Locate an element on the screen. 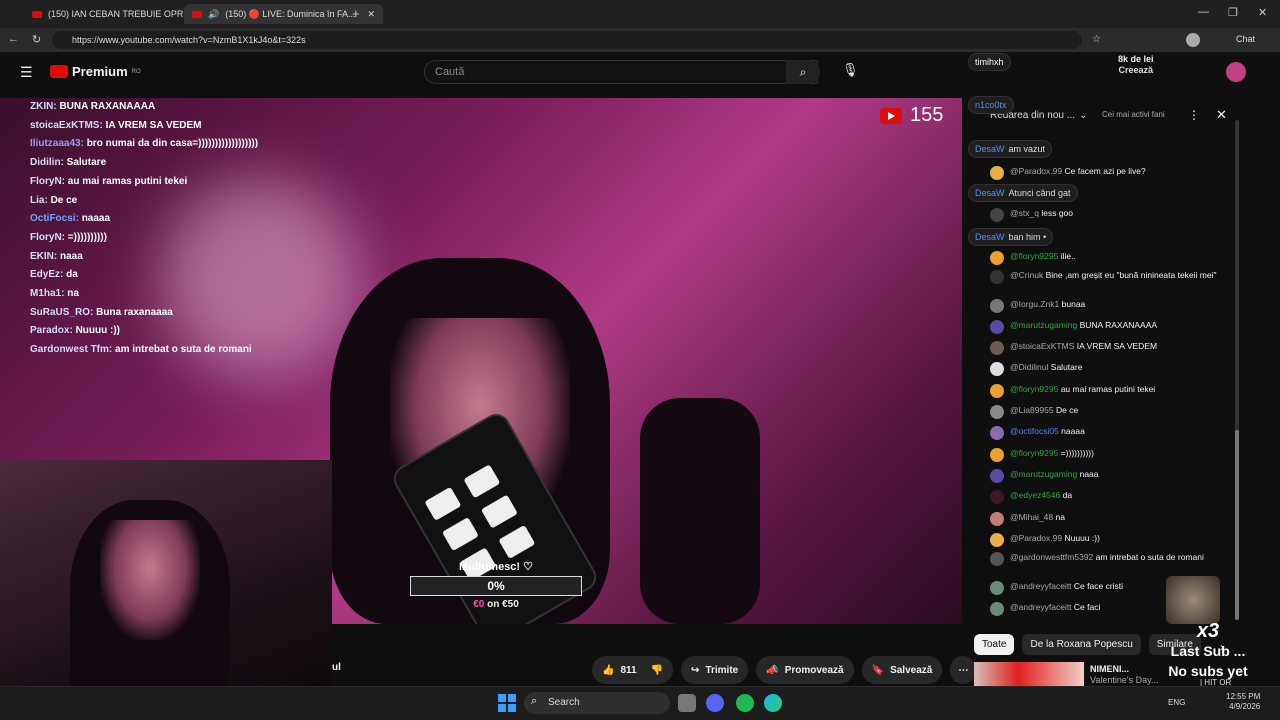  chip-all: Toate is located at coordinates (994, 644).